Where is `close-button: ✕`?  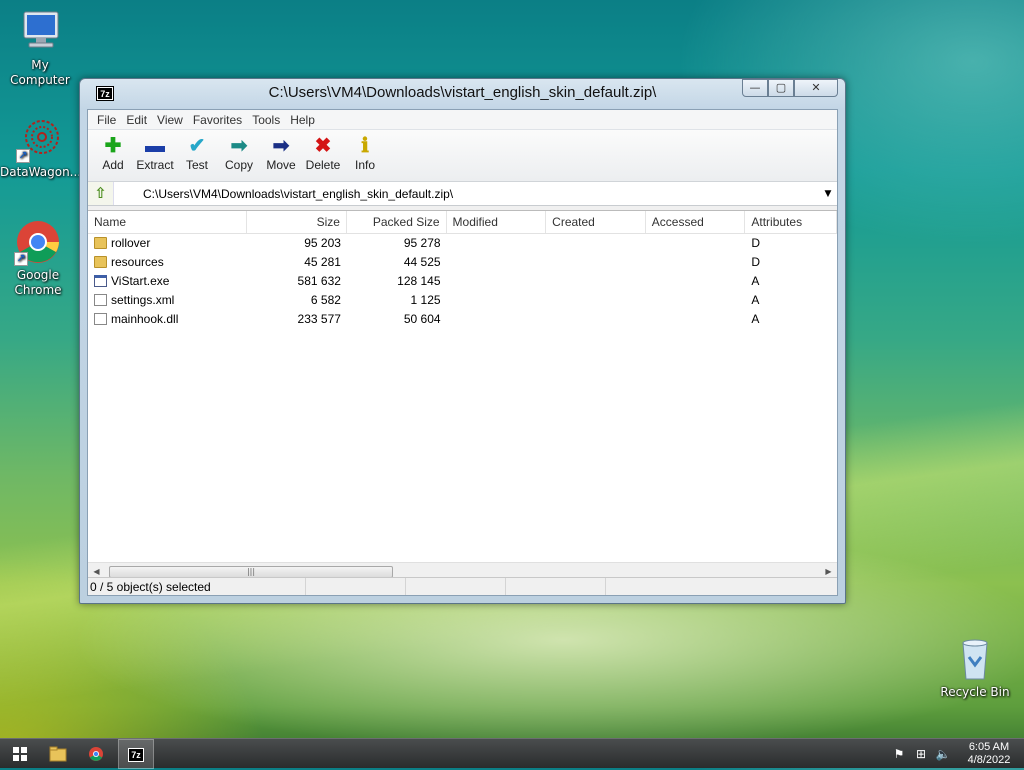
close-button: ✕ is located at coordinates (816, 88).